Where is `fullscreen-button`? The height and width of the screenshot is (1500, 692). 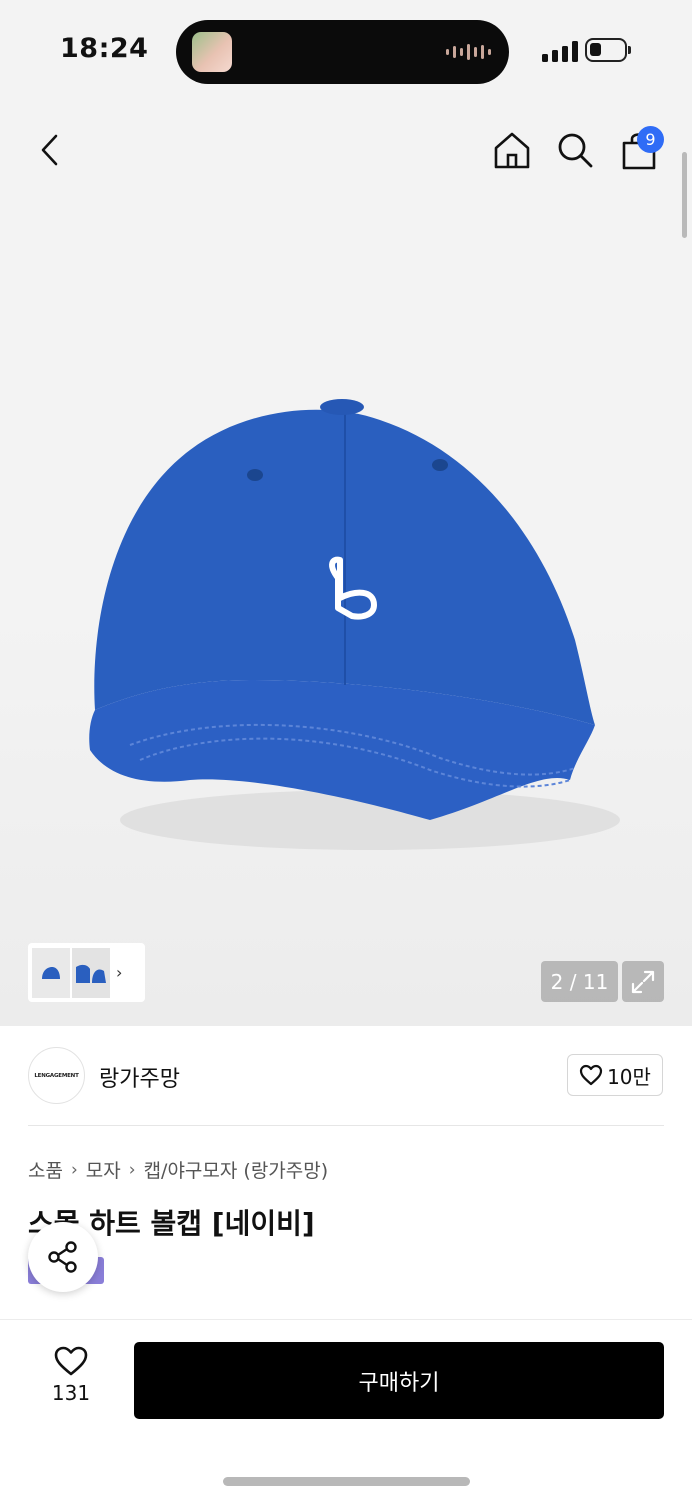 fullscreen-button is located at coordinates (643, 981).